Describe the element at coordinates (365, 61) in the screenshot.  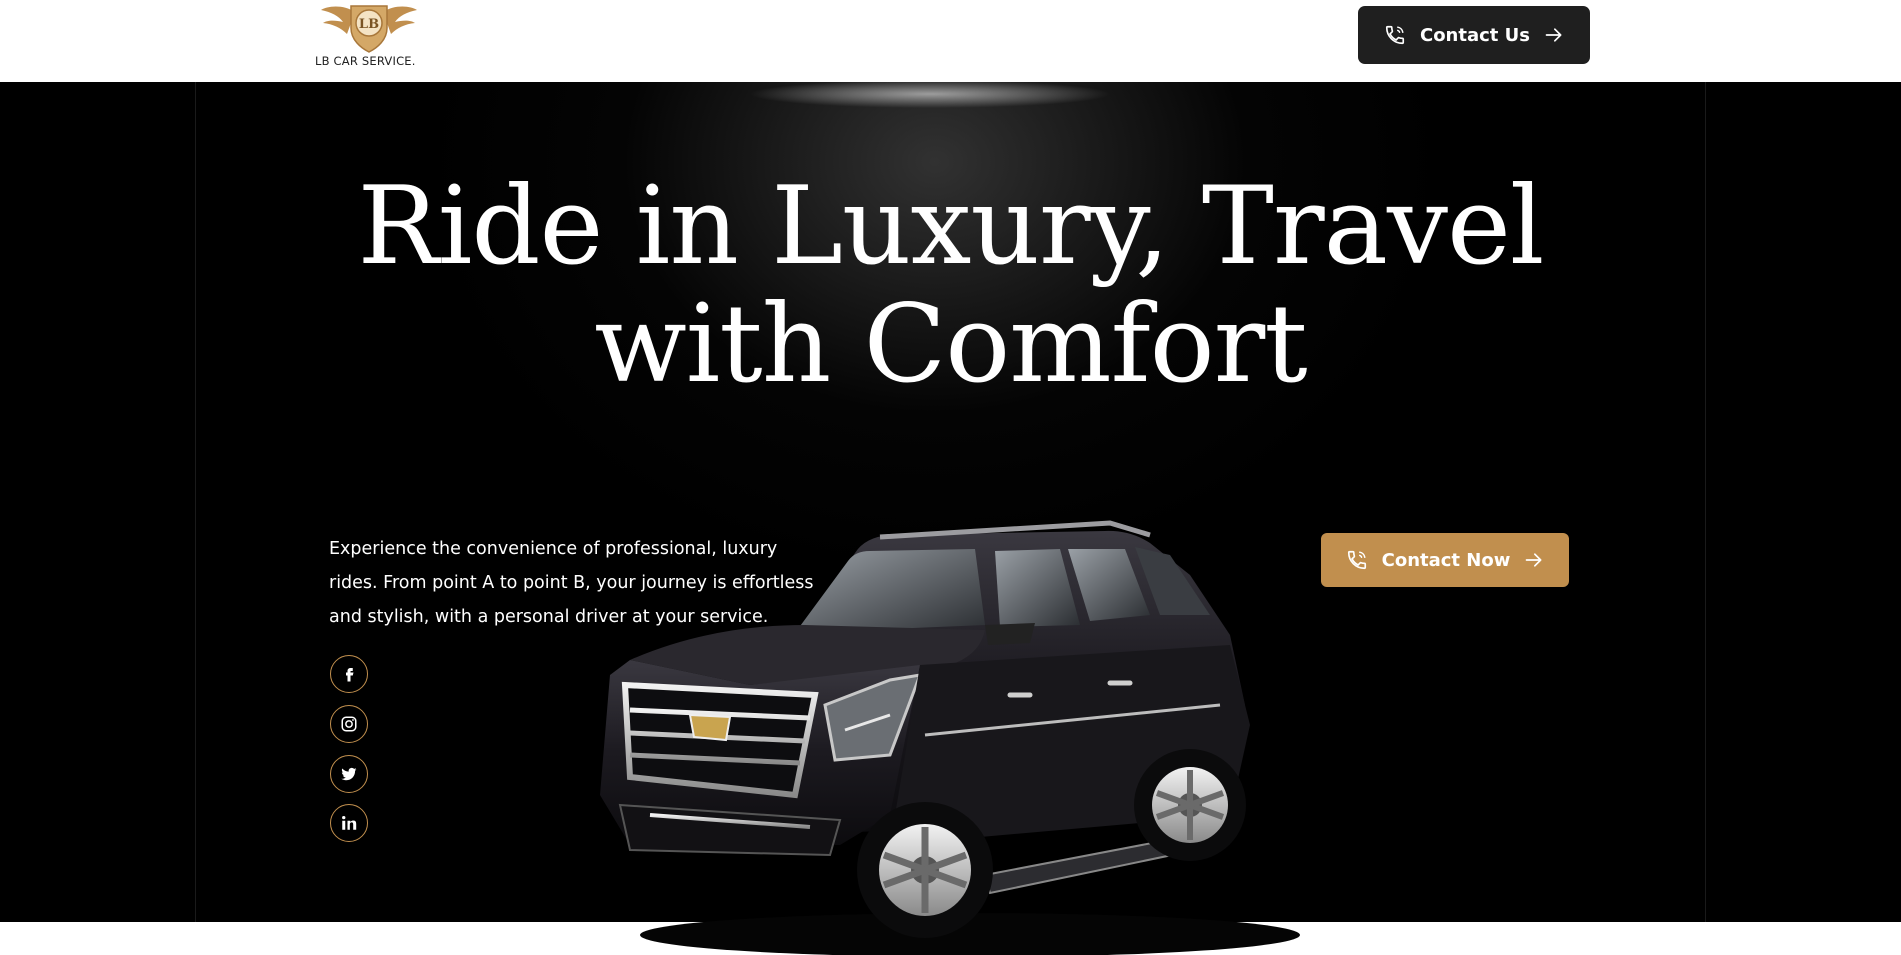
I see `logo-wordmark: LB CAR SERVICE.` at that location.